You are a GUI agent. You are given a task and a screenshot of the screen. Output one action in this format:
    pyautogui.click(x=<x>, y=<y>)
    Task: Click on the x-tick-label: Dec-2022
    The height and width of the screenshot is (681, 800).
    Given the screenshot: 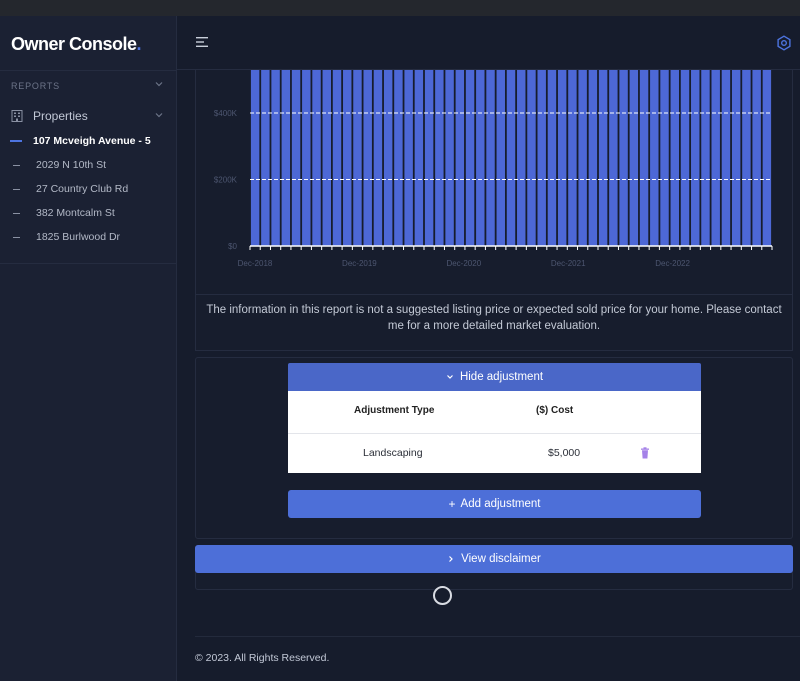 What is the action you would take?
    pyautogui.click(x=672, y=263)
    